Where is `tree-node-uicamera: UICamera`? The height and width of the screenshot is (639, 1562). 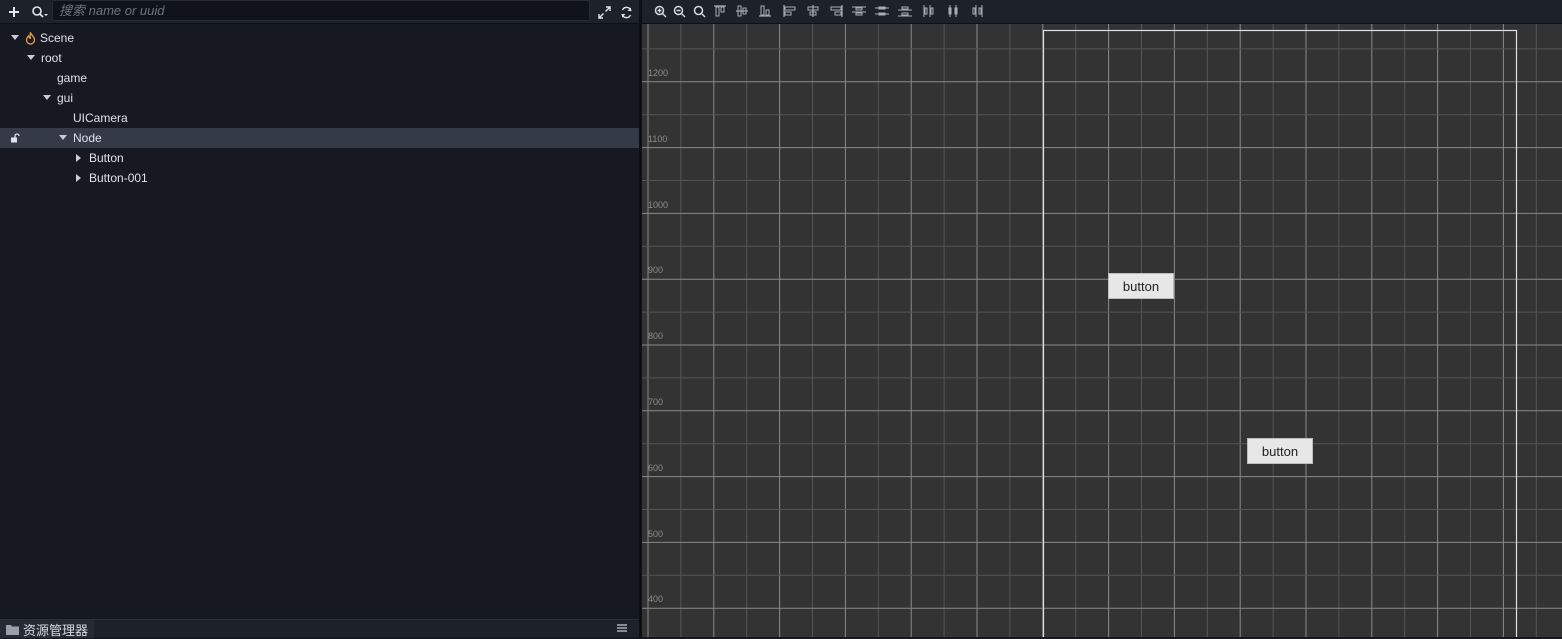 tree-node-uicamera: UICamera is located at coordinates (319, 118).